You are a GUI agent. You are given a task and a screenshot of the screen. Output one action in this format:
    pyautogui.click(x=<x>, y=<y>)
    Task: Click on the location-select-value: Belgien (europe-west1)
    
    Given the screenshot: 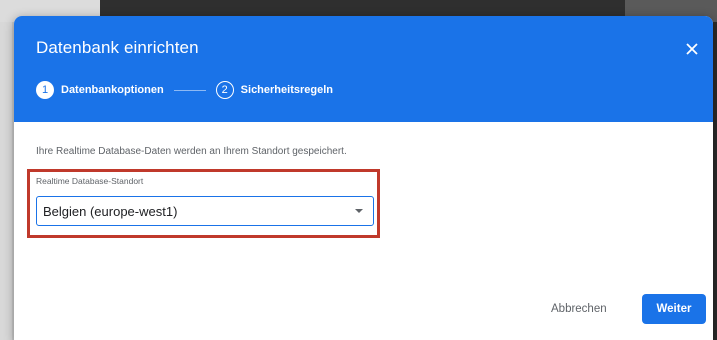 What is the action you would take?
    pyautogui.click(x=110, y=211)
    